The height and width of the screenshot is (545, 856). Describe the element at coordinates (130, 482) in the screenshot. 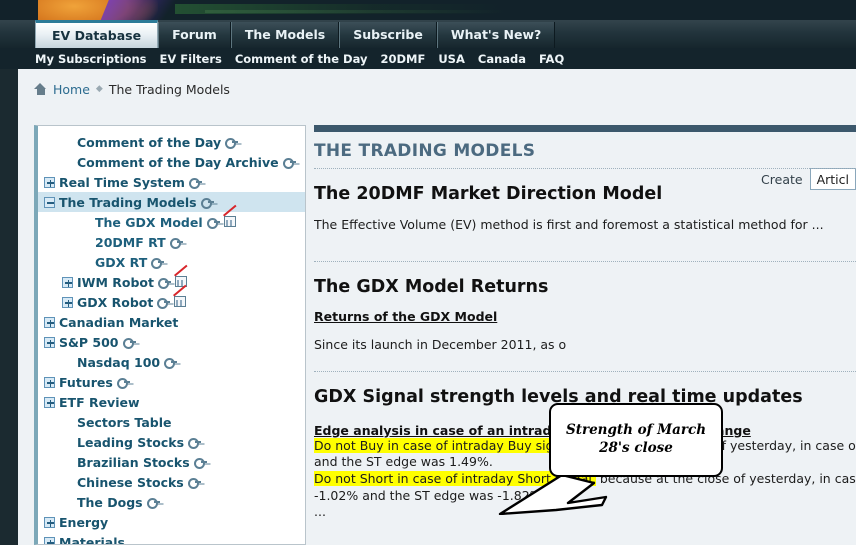

I see `sidebar-item-label: Chinese Stocks` at that location.